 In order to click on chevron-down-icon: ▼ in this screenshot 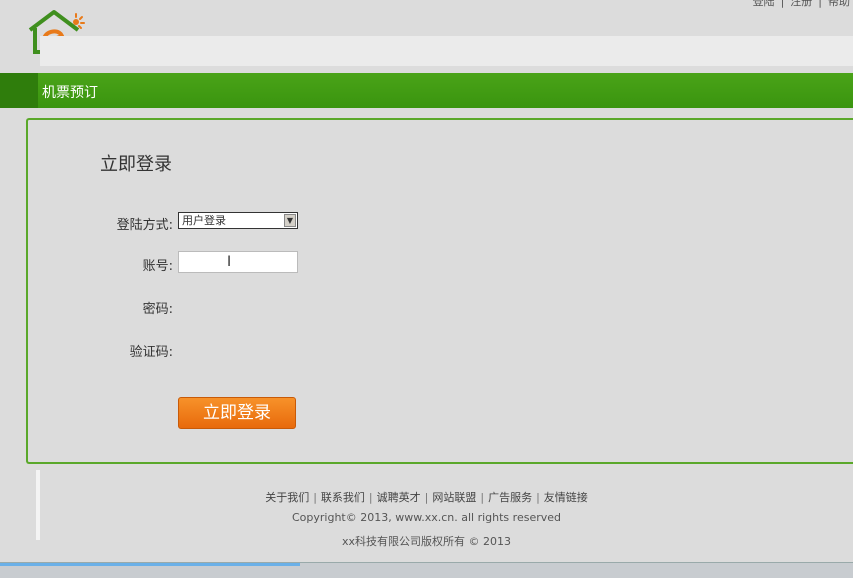, I will do `click(290, 220)`.